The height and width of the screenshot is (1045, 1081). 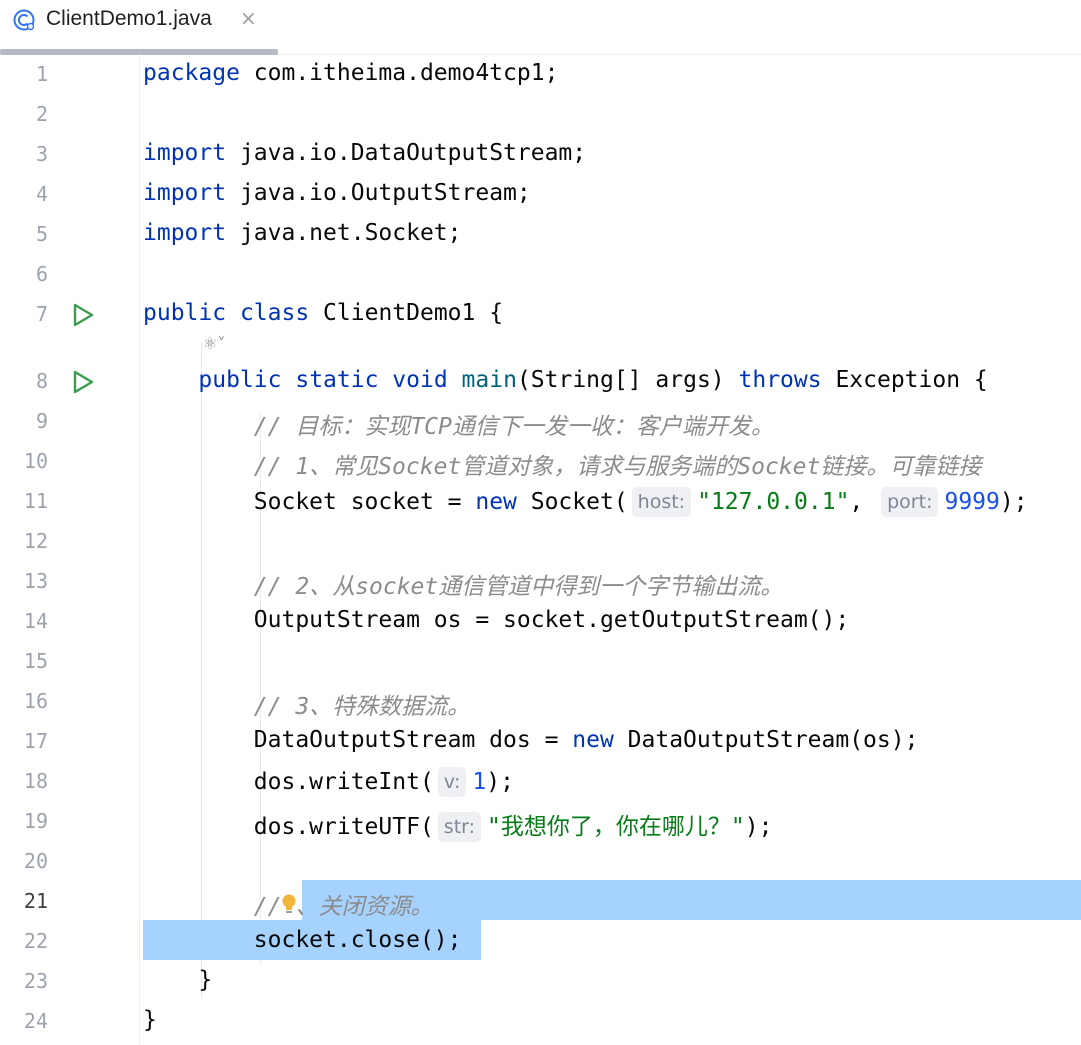 I want to click on code-token: Socket socket =, so click(x=309, y=502).